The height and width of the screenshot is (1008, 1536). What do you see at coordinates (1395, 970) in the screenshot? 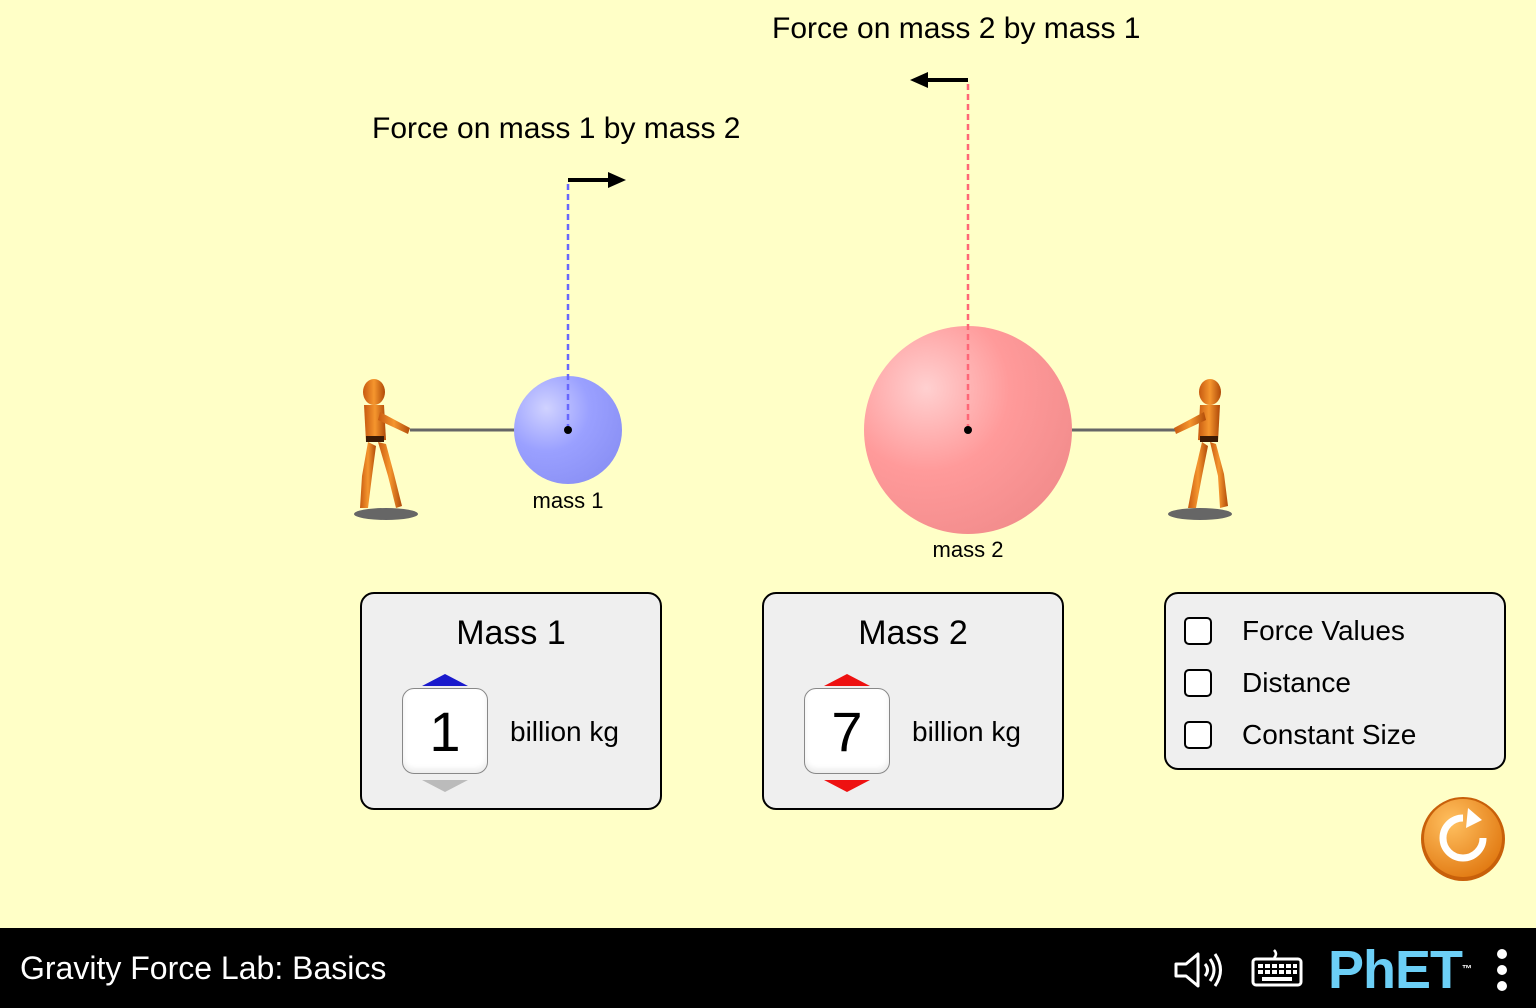
I see `phet-logo-text: PhET` at bounding box center [1395, 970].